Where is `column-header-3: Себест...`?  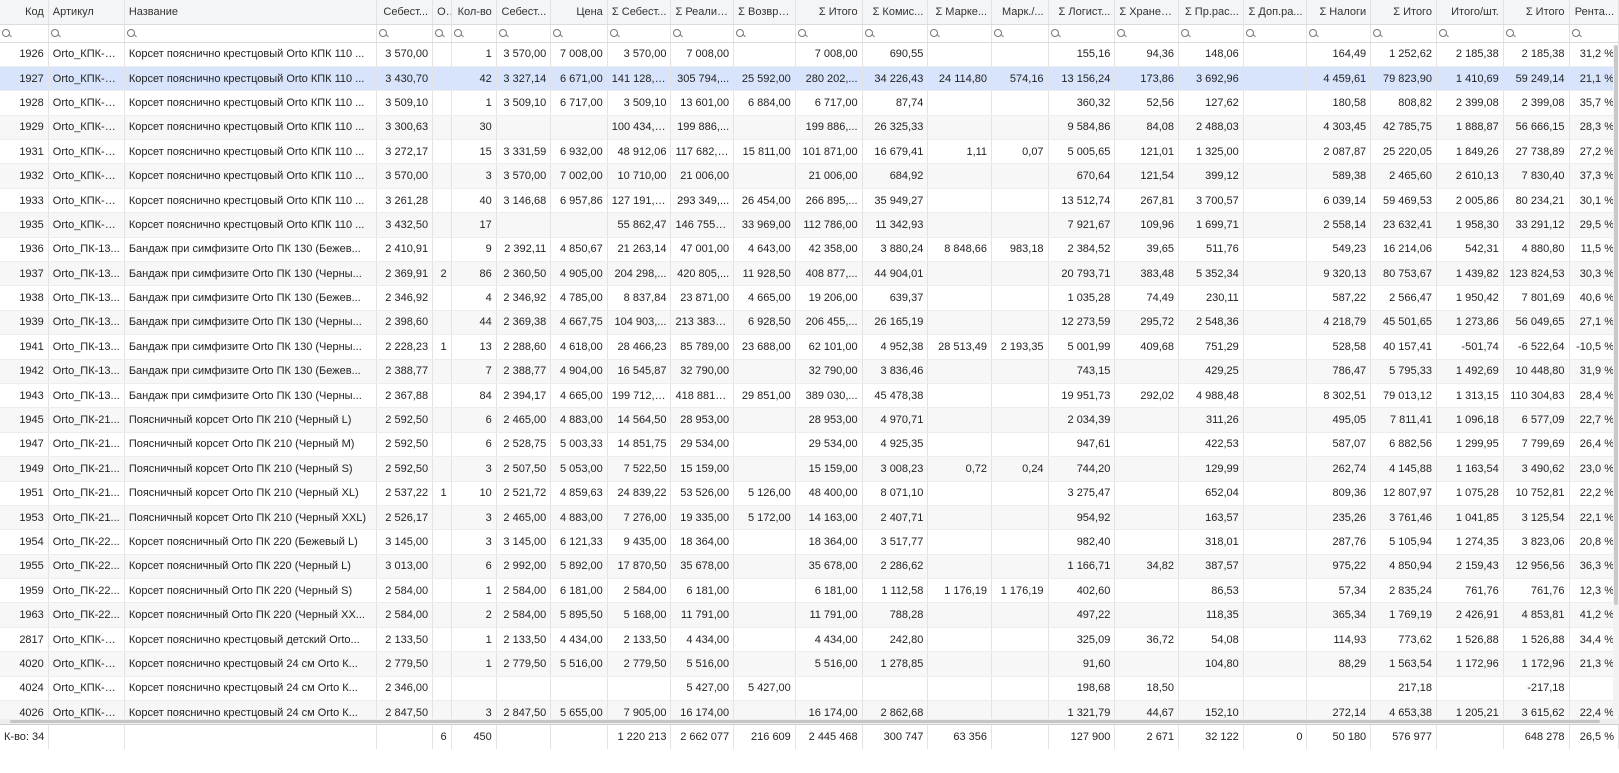
column-header-3: Себест... is located at coordinates (405, 12).